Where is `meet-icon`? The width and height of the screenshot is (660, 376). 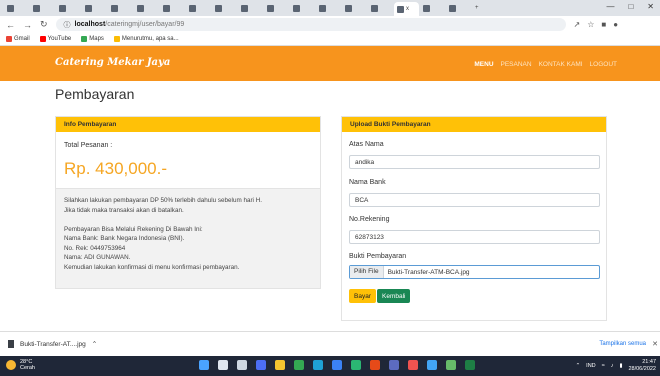 meet-icon is located at coordinates (261, 365).